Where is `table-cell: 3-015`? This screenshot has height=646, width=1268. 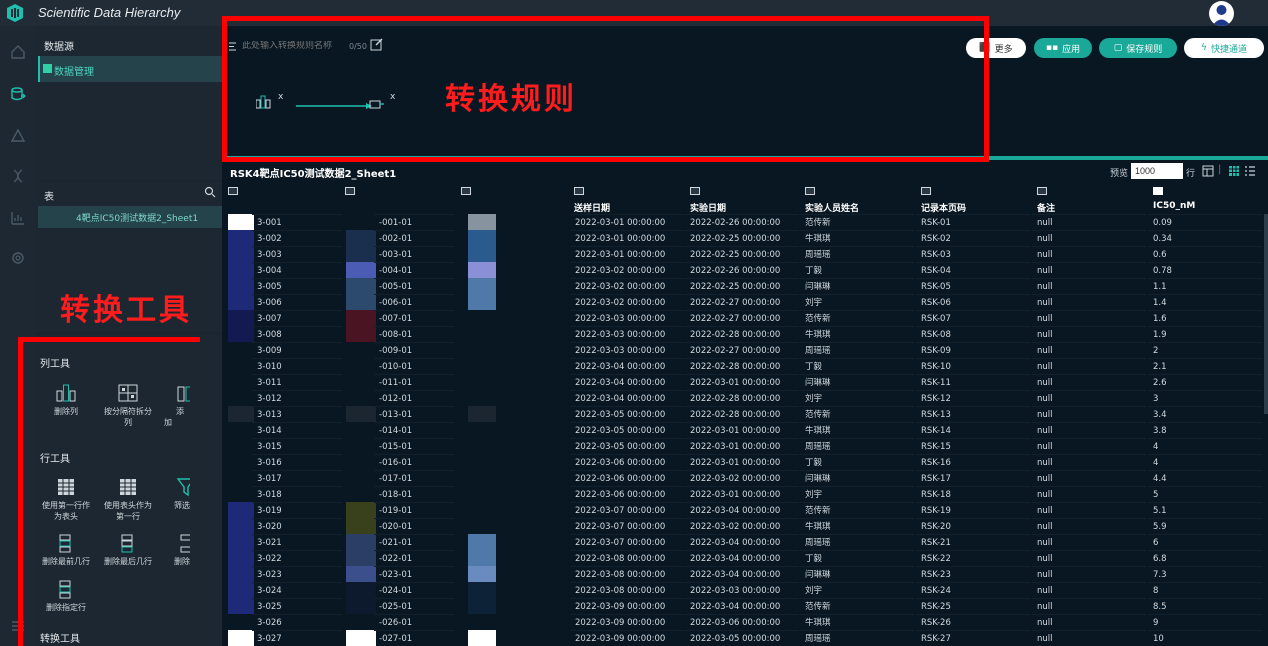
table-cell: 3-015 is located at coordinates (297, 446).